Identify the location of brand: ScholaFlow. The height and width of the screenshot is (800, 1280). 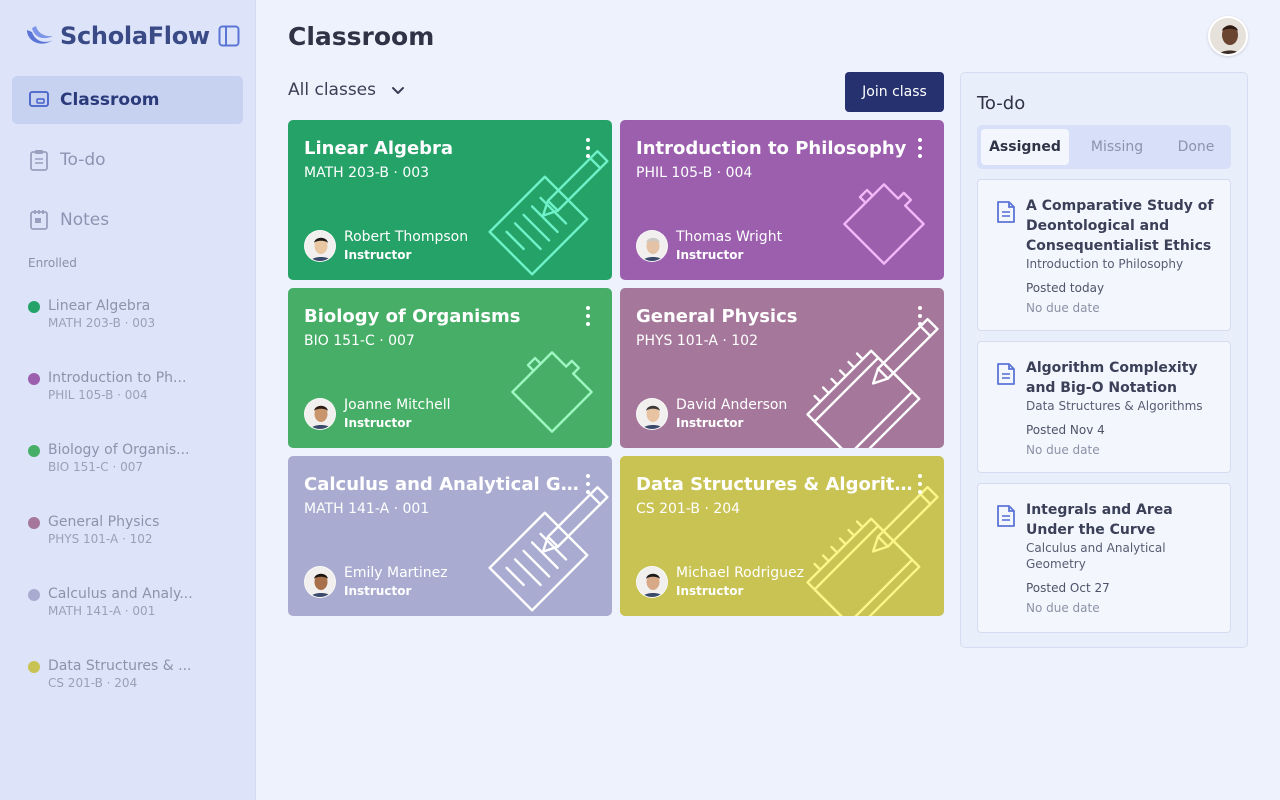
(117, 36).